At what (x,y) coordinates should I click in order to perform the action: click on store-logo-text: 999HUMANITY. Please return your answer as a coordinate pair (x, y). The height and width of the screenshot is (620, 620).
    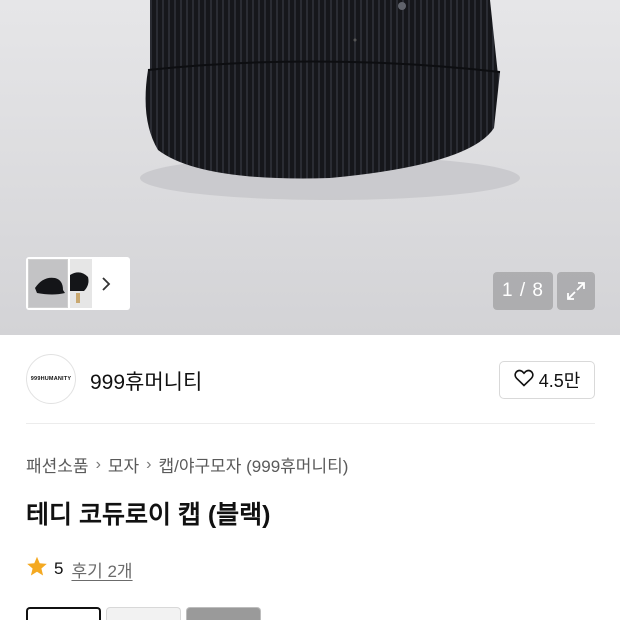
    Looking at the image, I should click on (51, 379).